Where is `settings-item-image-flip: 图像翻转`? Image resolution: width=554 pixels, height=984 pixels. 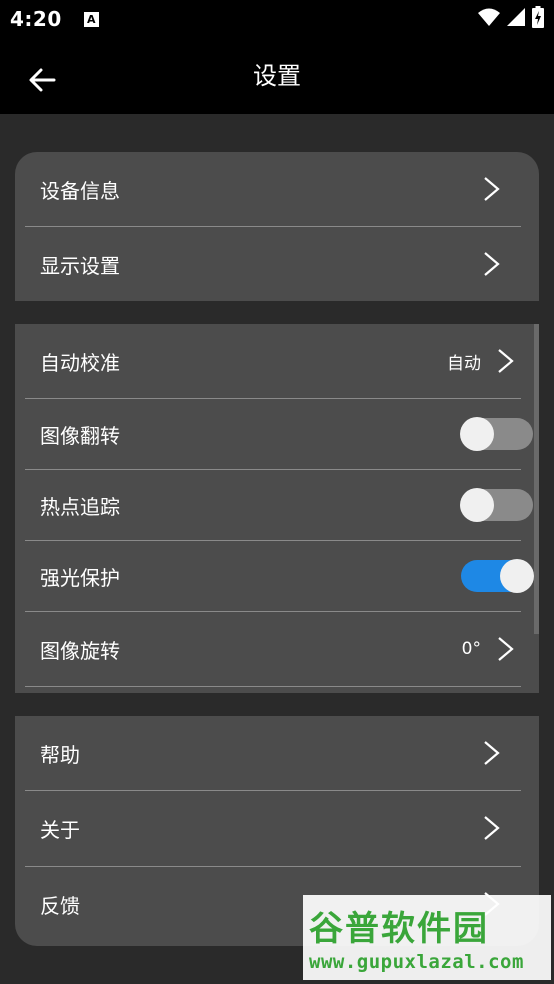 settings-item-image-flip: 图像翻转 is located at coordinates (279, 434).